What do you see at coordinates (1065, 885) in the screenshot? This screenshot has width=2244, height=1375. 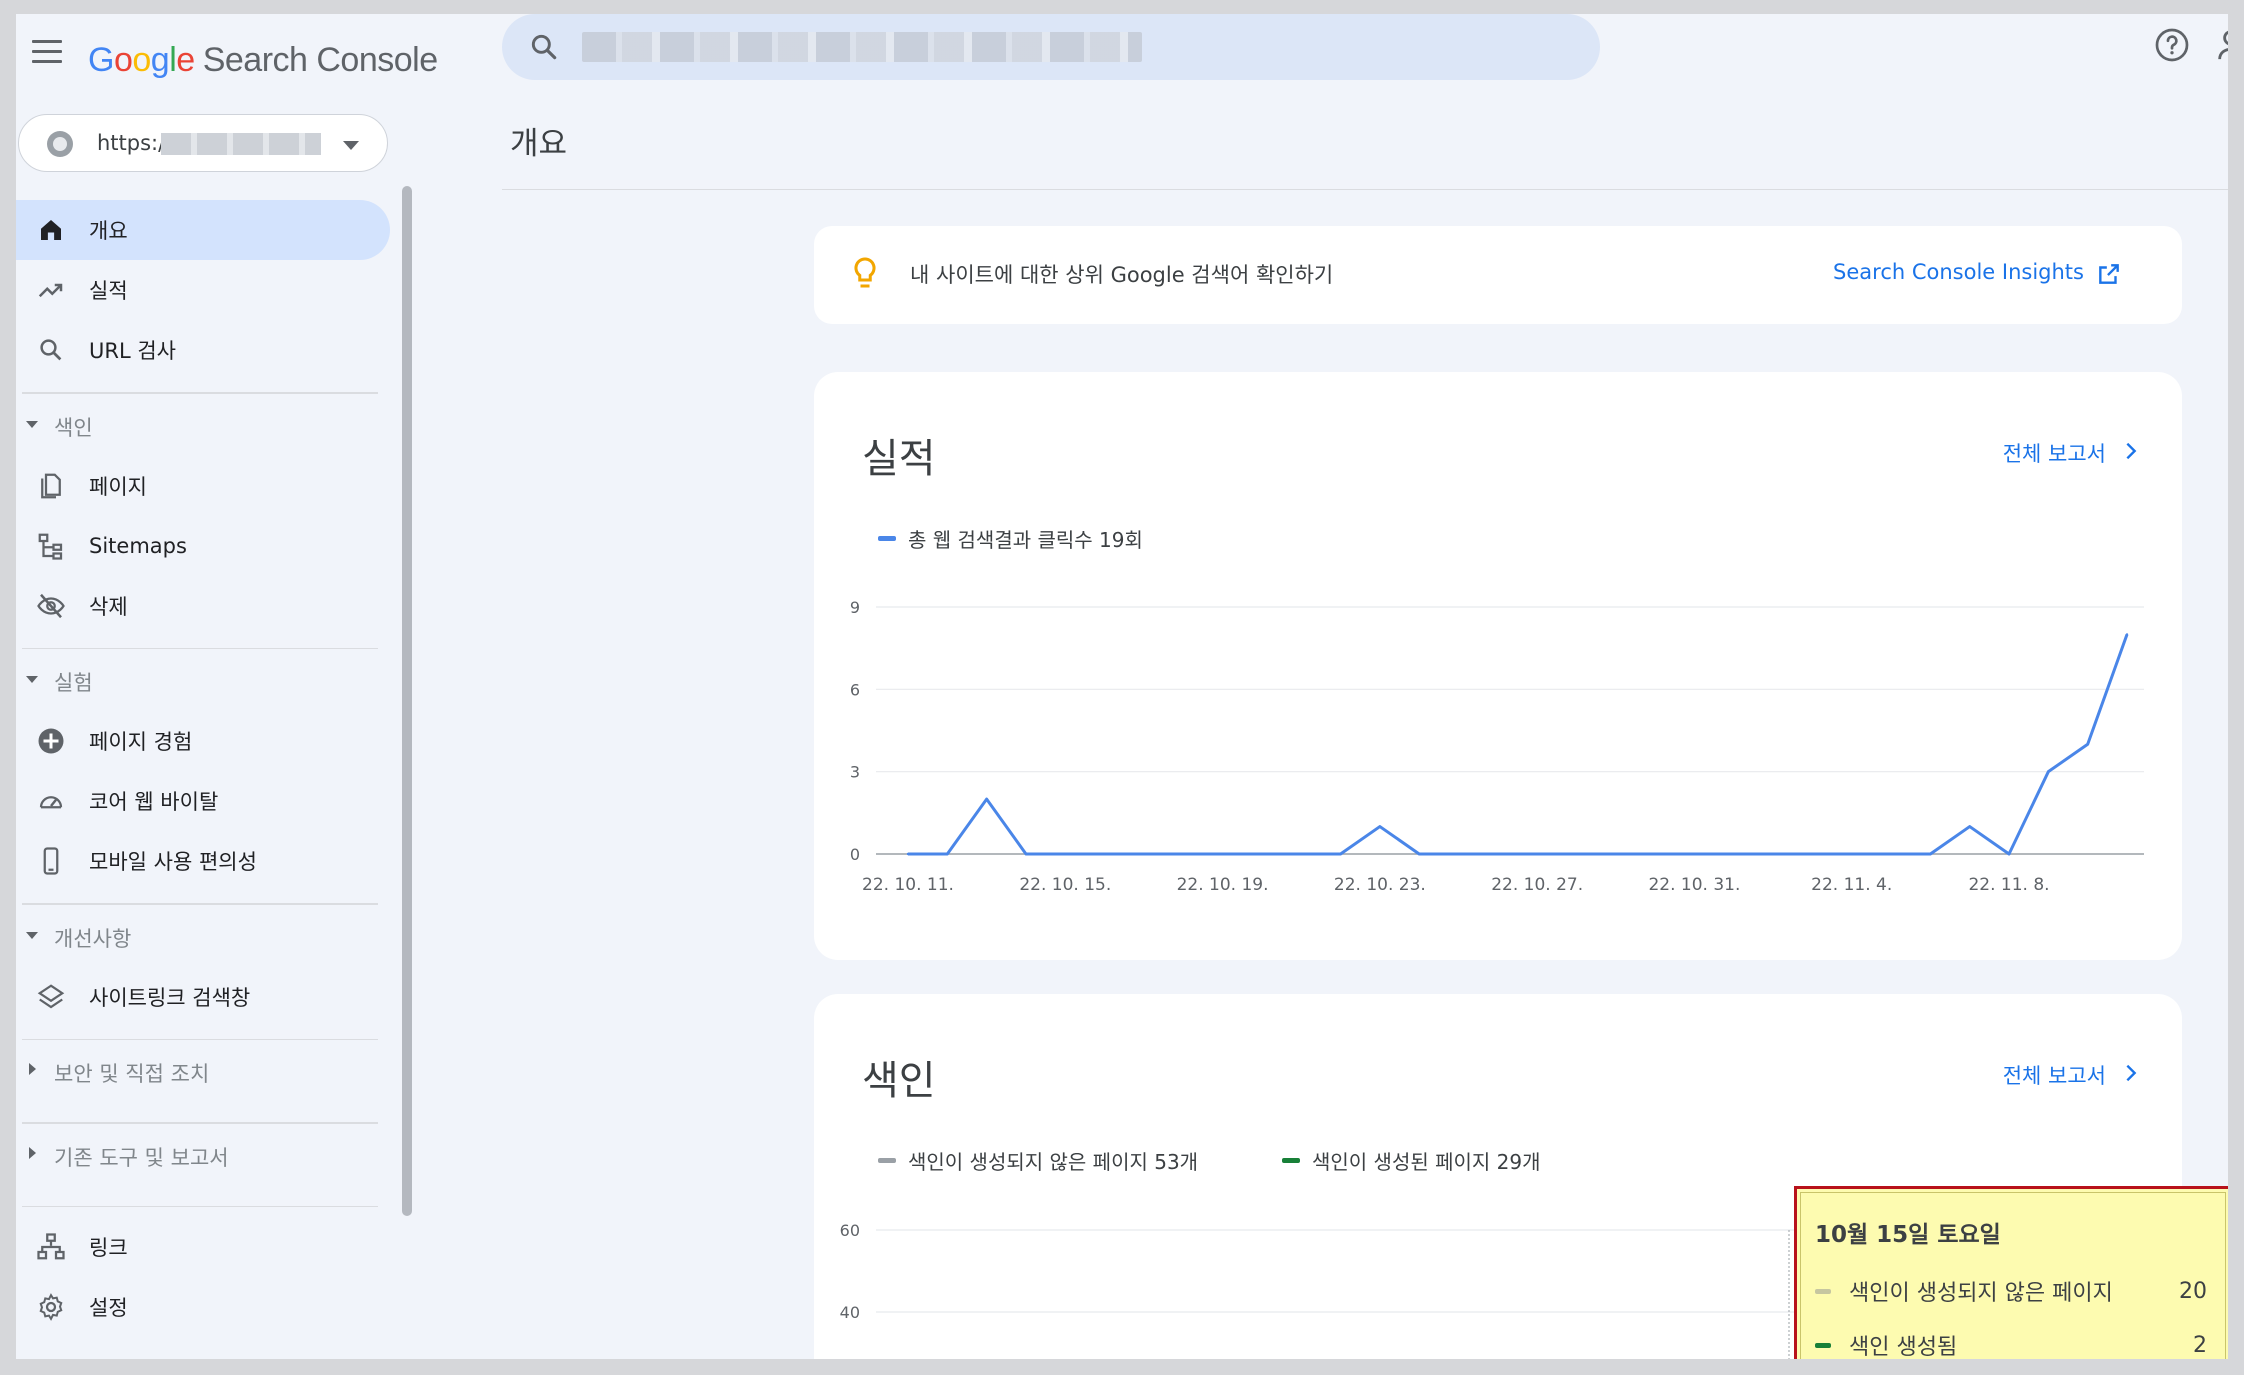 I see `x-tick-label: 22. 10. 15.` at bounding box center [1065, 885].